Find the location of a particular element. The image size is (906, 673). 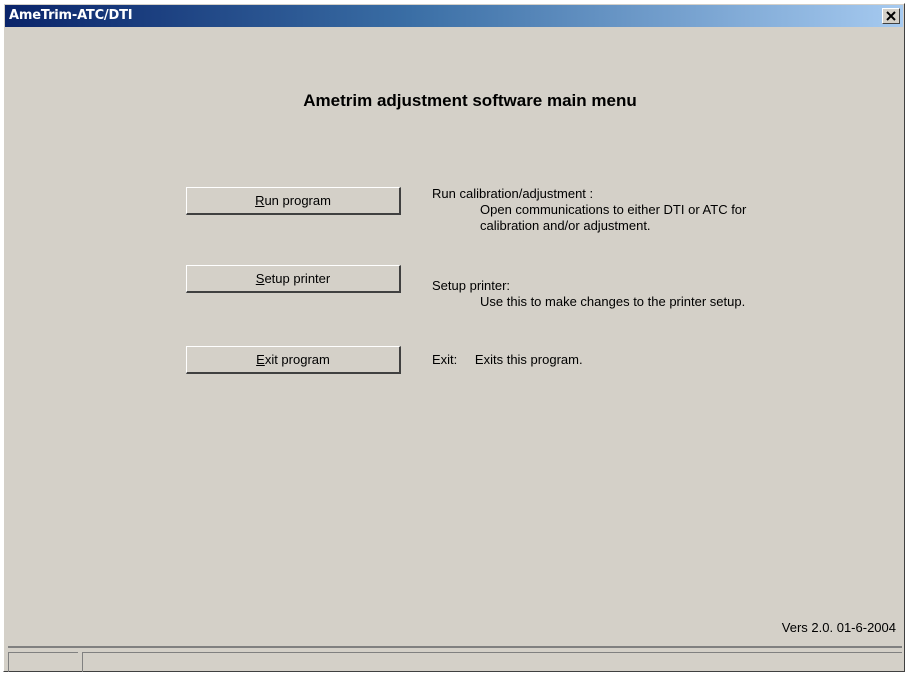

version-label: Vers 2.0. 01-6-2004 is located at coordinates (838, 627).